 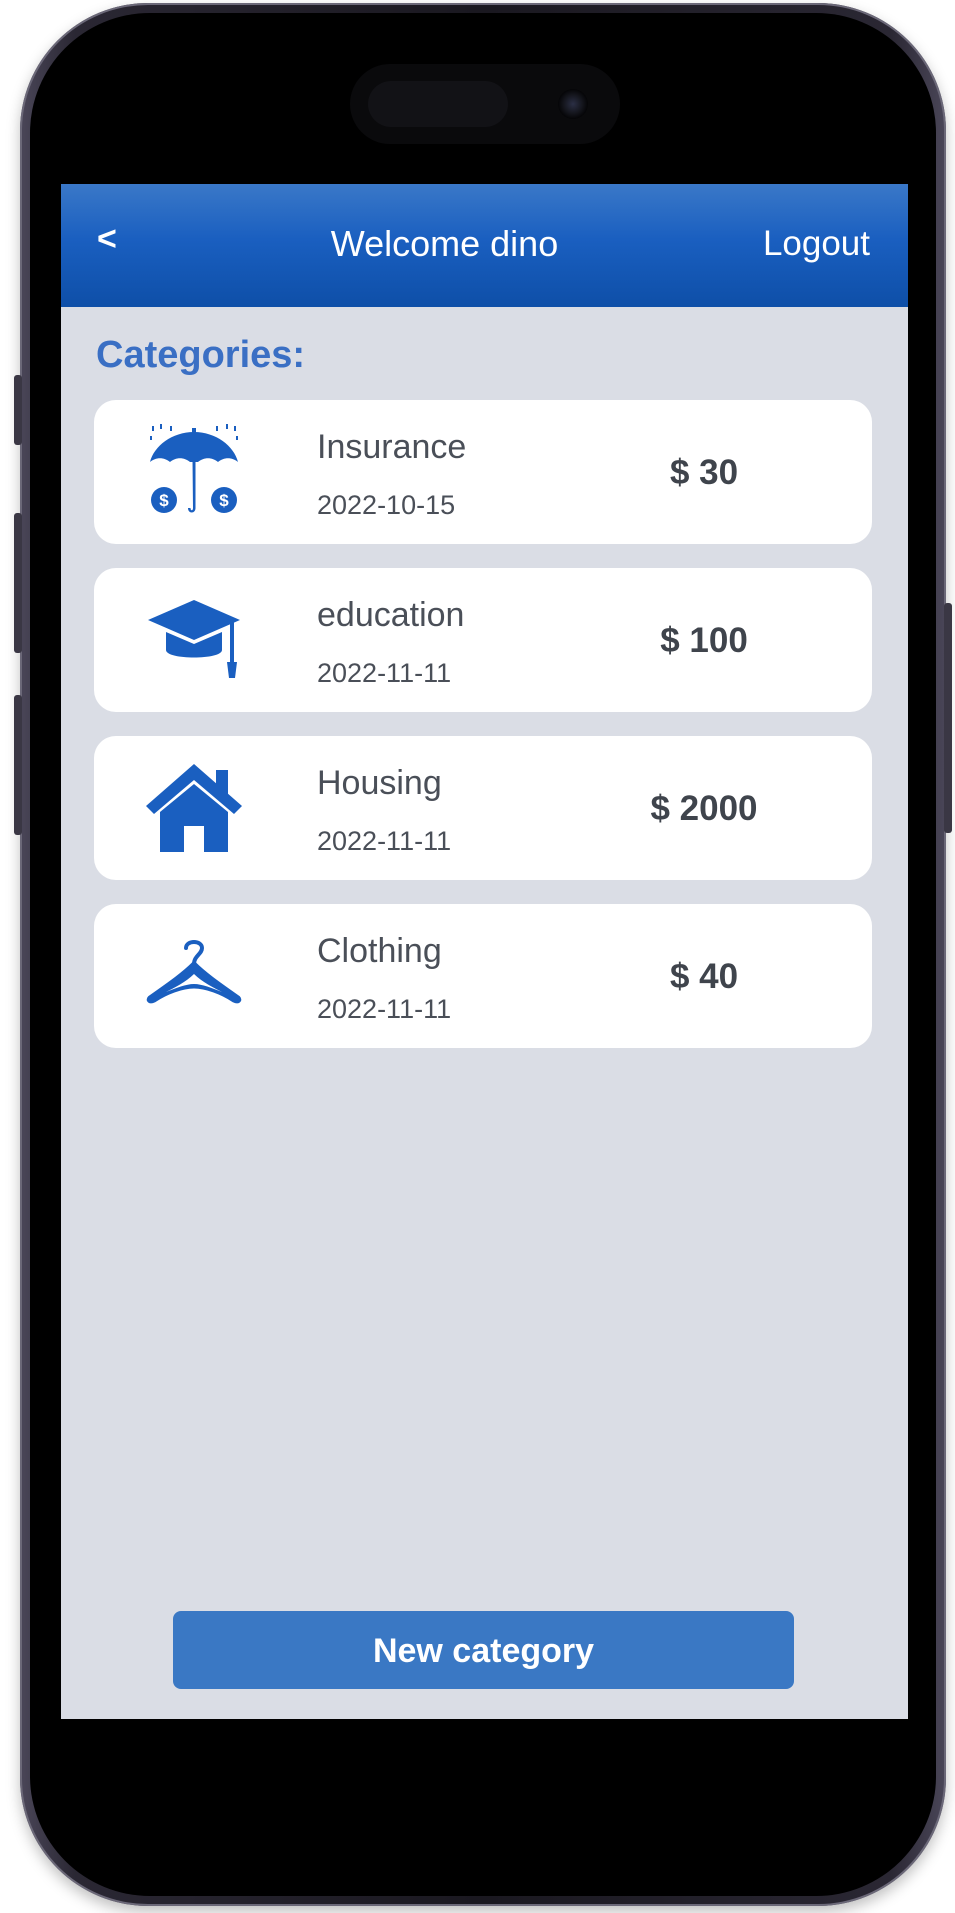 I want to click on power-button, so click(x=948, y=718).